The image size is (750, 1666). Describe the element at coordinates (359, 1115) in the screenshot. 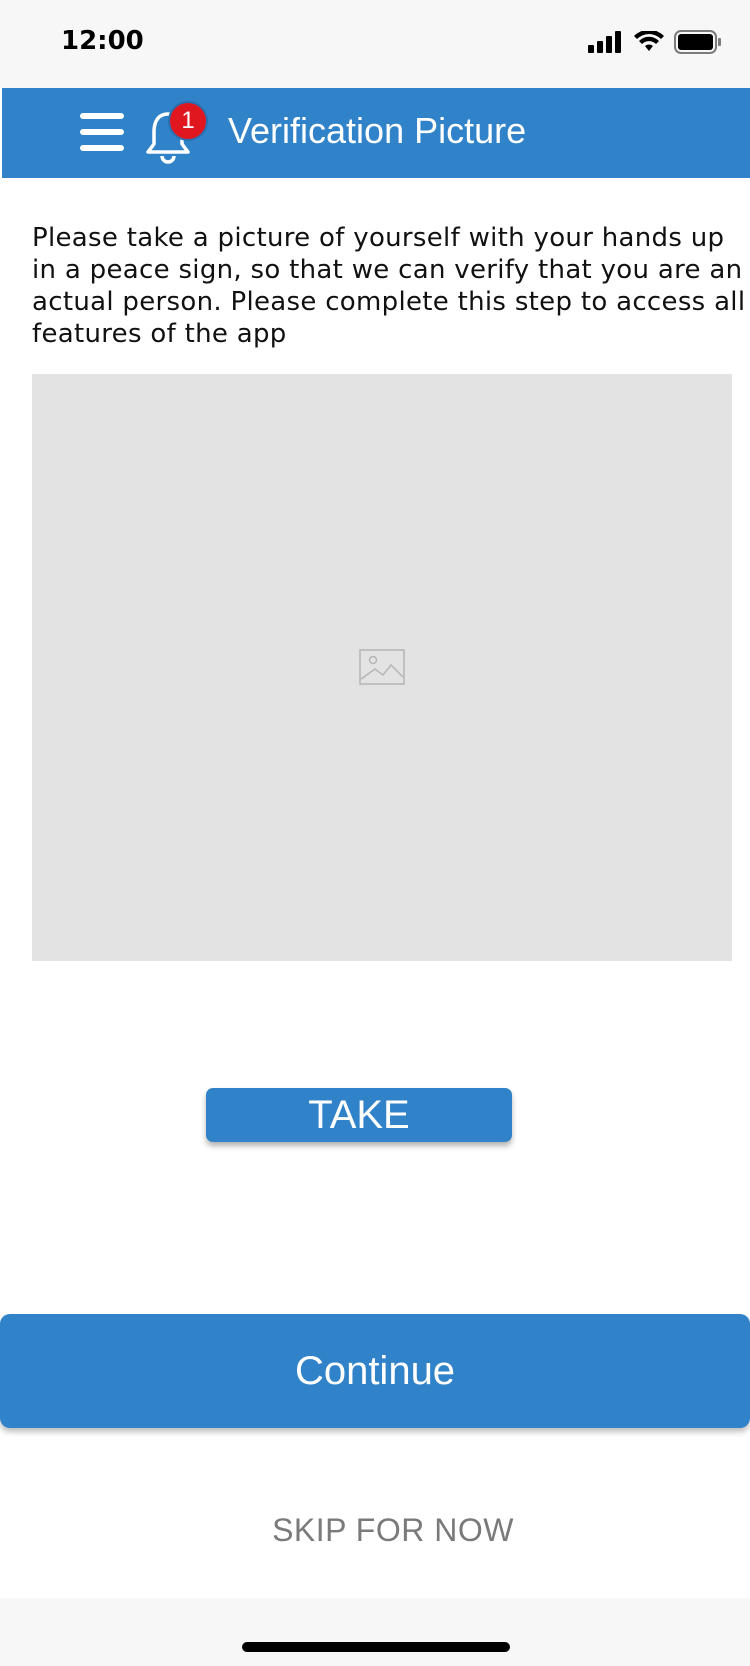

I see `take-photo-button: TAKE` at that location.